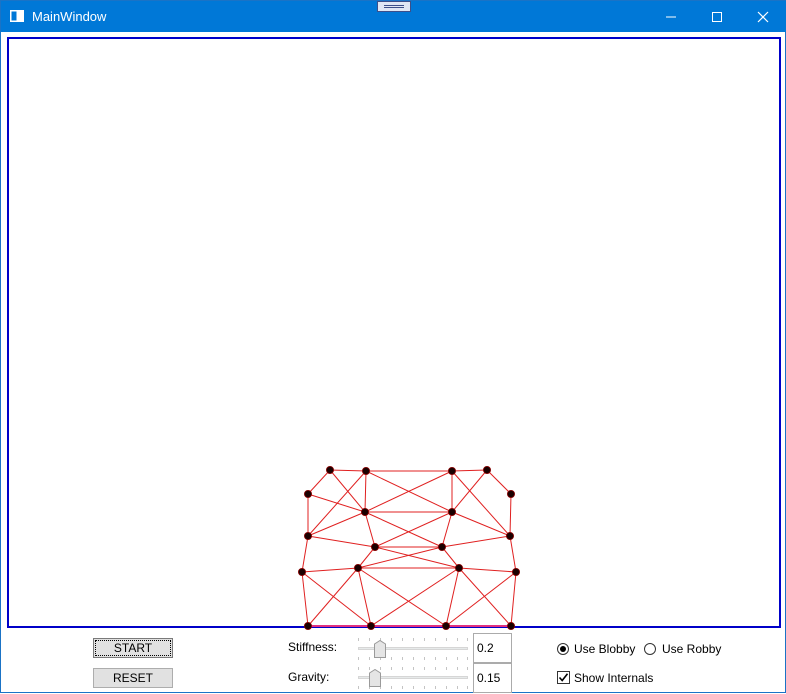 The height and width of the screenshot is (694, 786). I want to click on stiffness-label: Stiffness:, so click(313, 647).